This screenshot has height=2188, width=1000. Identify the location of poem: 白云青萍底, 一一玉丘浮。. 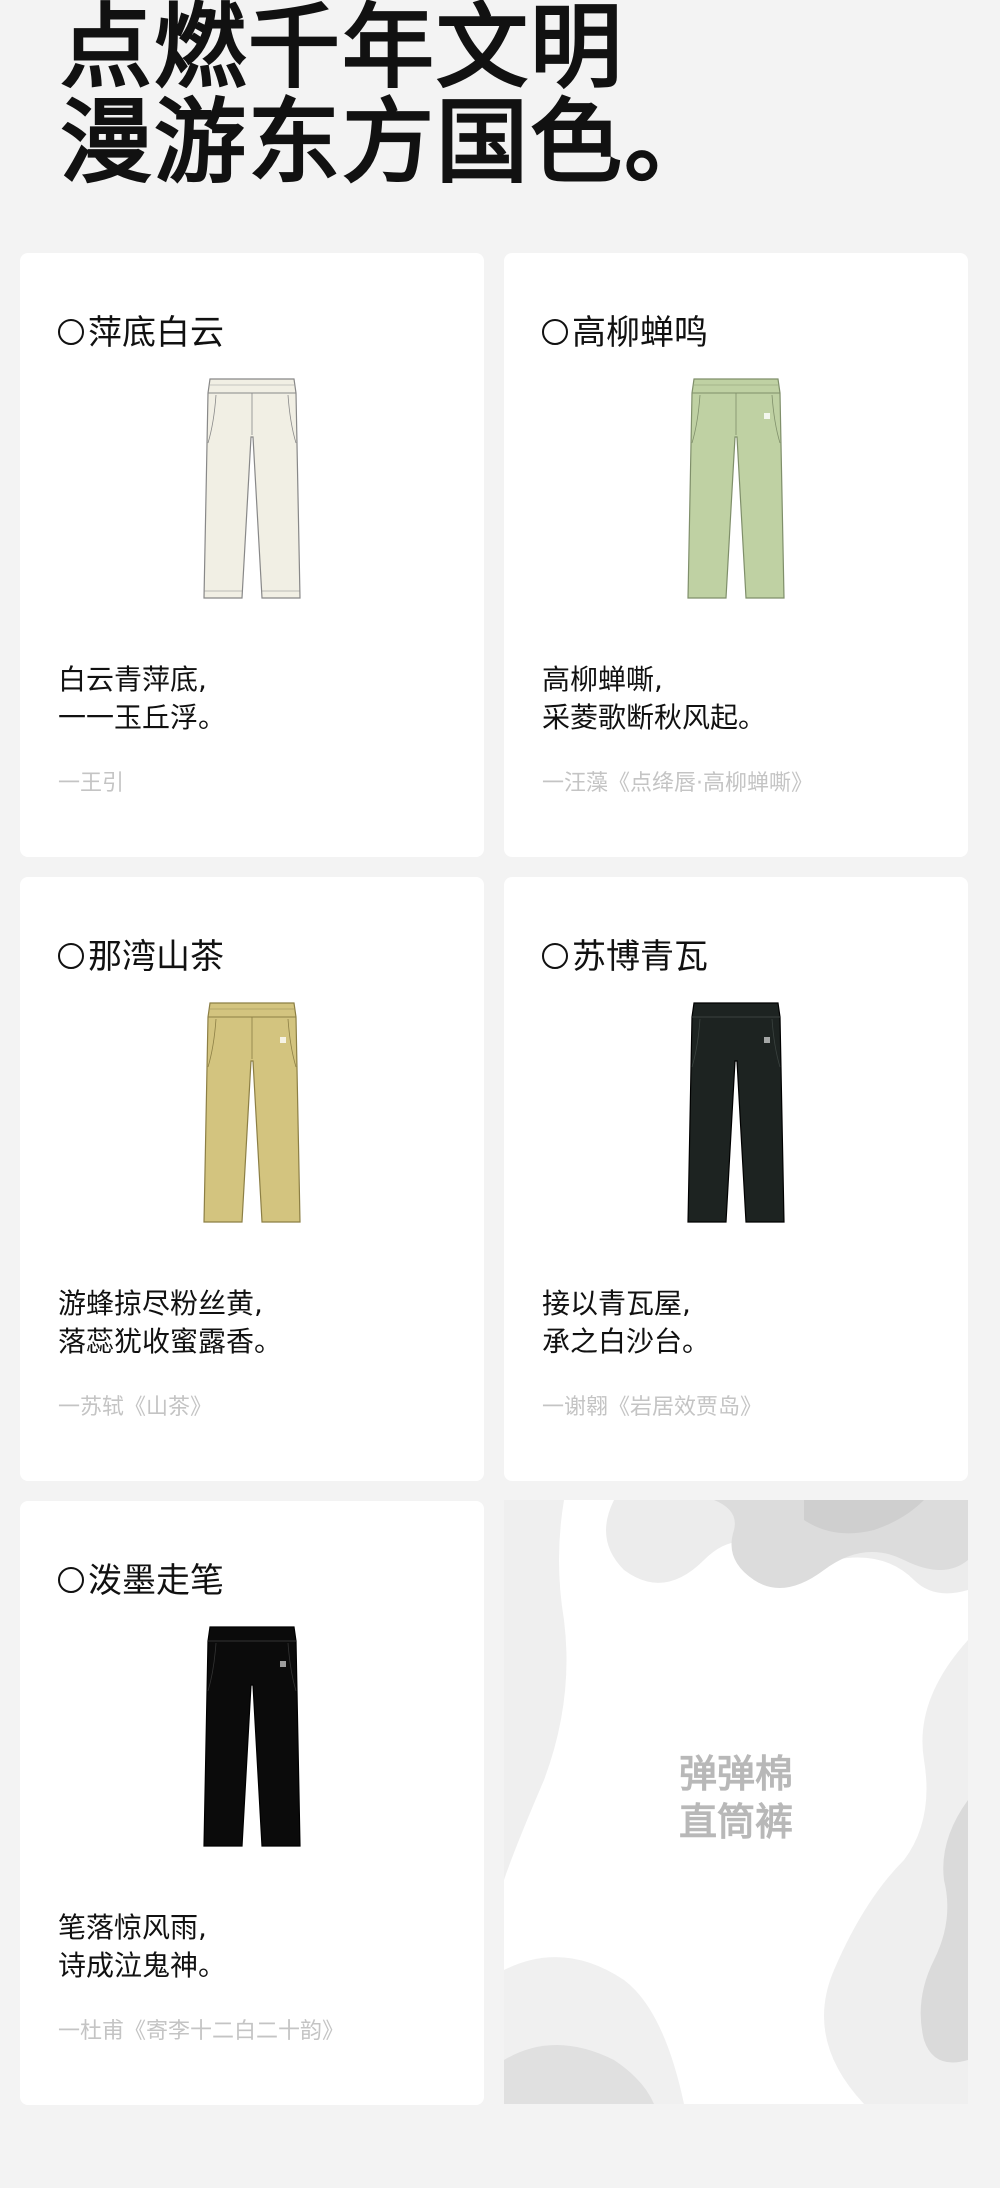
(142, 698).